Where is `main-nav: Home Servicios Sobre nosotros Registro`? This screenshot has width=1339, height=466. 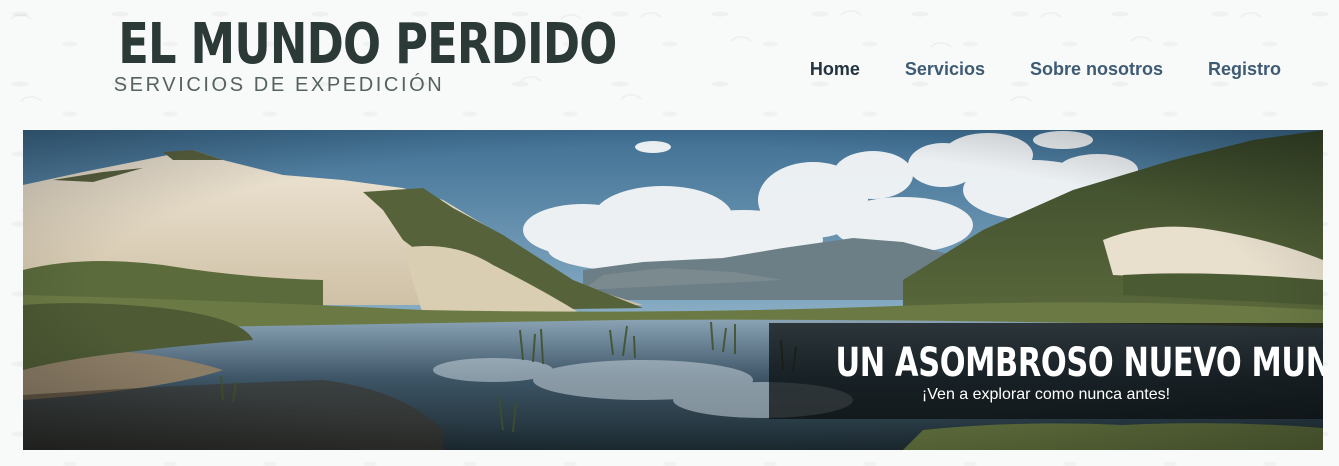
main-nav: Home Servicios Sobre nosotros Registro is located at coordinates (1045, 69).